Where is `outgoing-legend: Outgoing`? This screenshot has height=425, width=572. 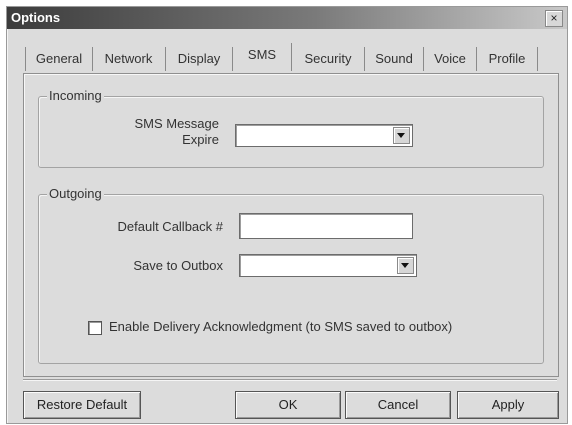 outgoing-legend: Outgoing is located at coordinates (75, 193).